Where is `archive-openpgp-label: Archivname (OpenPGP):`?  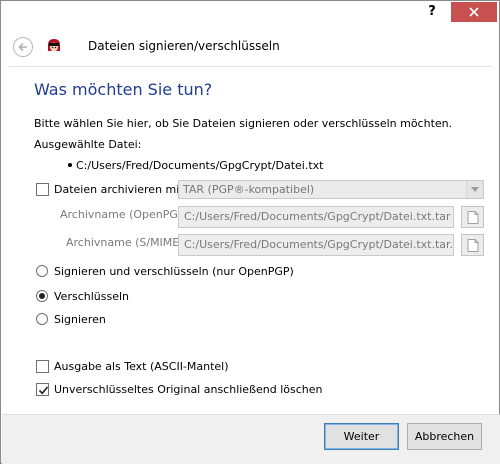 archive-openpgp-label: Archivname (OpenPGP): is located at coordinates (126, 214).